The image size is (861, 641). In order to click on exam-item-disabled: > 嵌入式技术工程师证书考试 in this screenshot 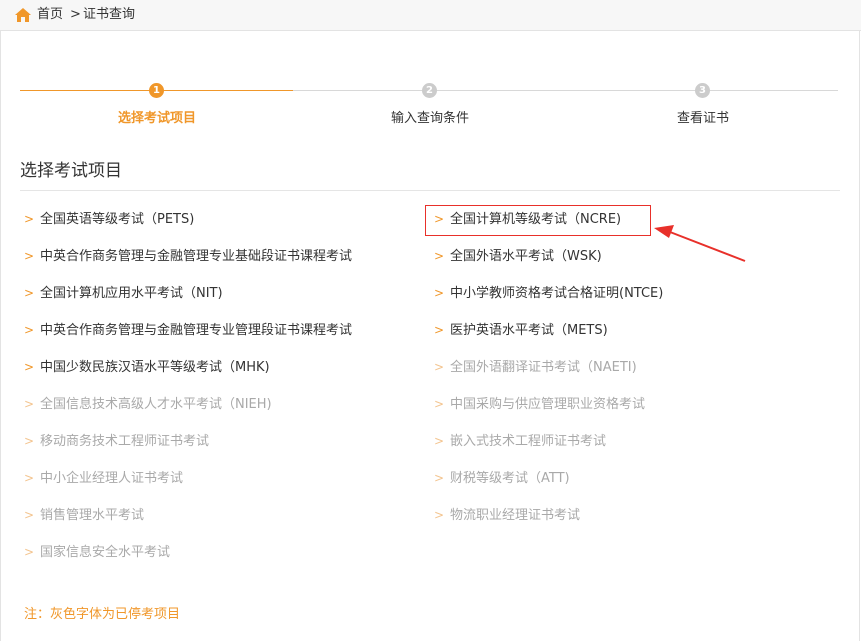, I will do `click(520, 441)`.